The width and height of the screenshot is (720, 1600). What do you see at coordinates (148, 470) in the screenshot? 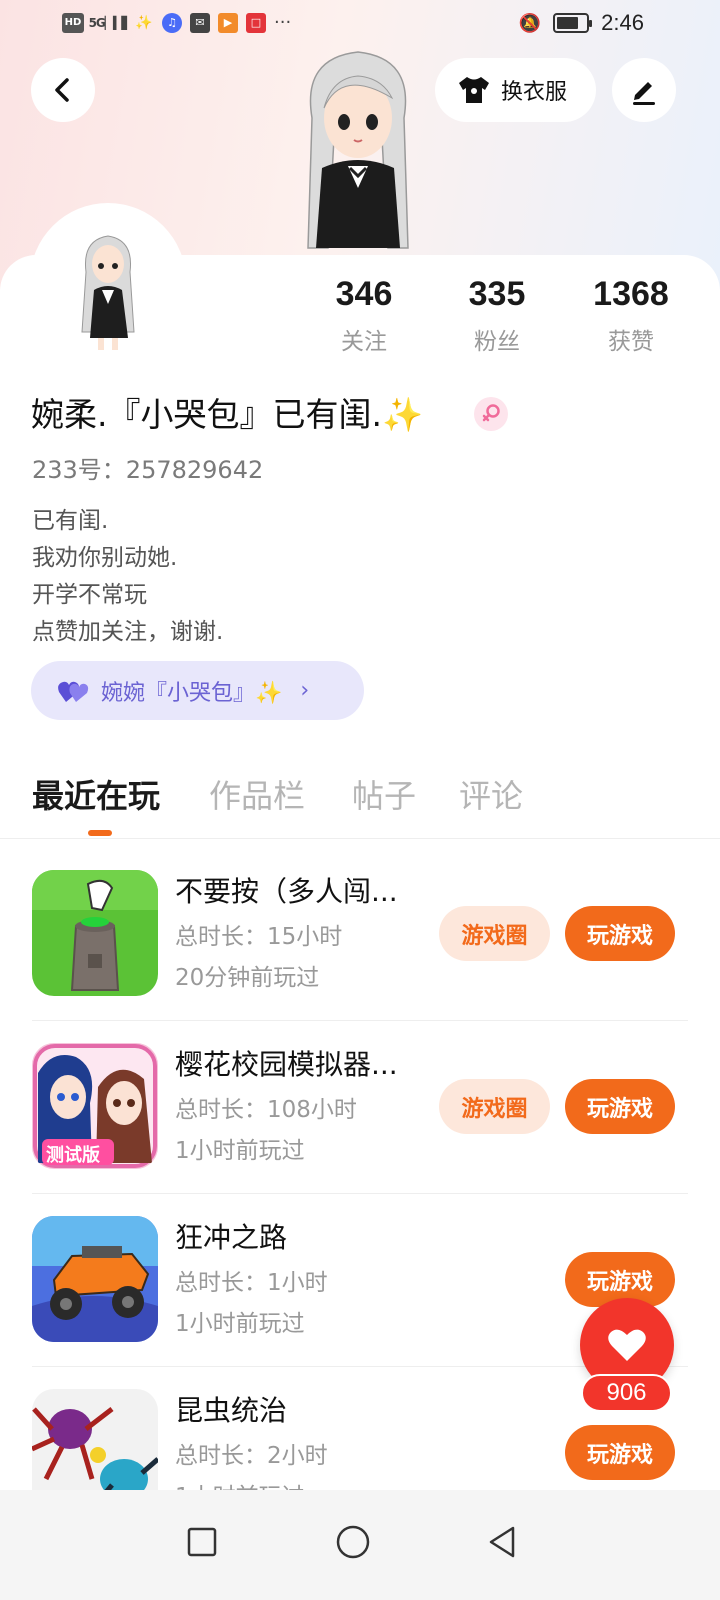
I see `user-id: 233号：257829642` at bounding box center [148, 470].